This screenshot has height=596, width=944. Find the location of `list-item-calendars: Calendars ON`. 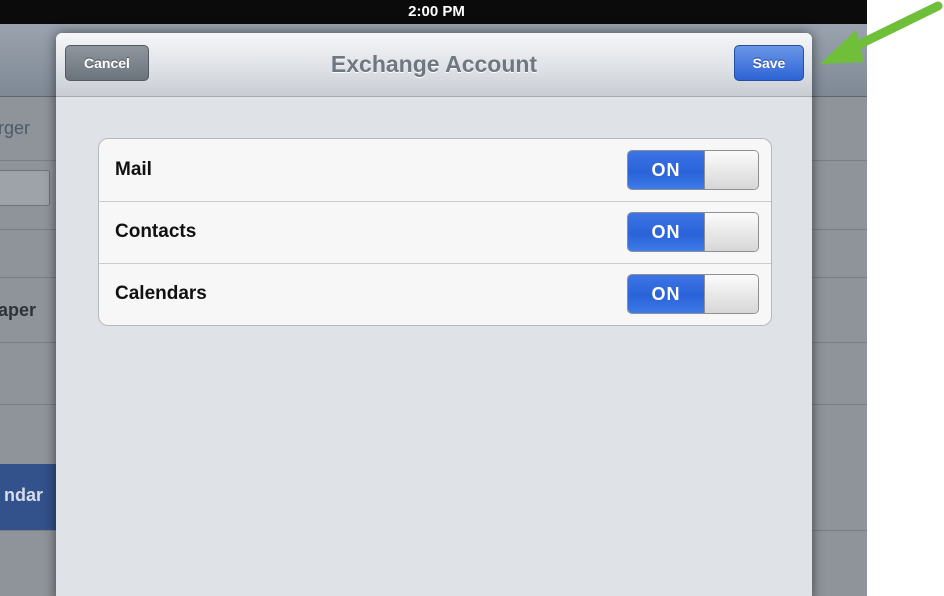

list-item-calendars: Calendars ON is located at coordinates (435, 294).